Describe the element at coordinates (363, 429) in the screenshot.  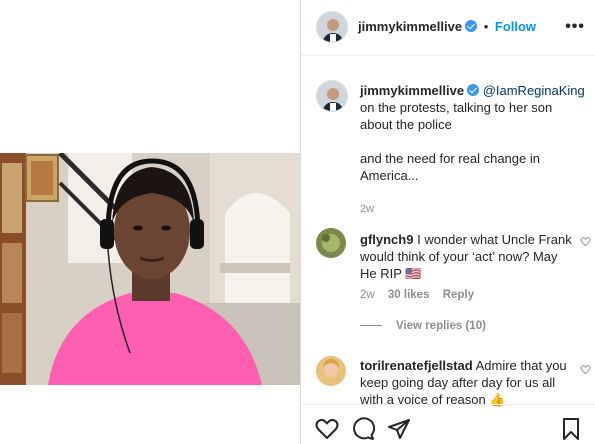
I see `comment-icon` at that location.